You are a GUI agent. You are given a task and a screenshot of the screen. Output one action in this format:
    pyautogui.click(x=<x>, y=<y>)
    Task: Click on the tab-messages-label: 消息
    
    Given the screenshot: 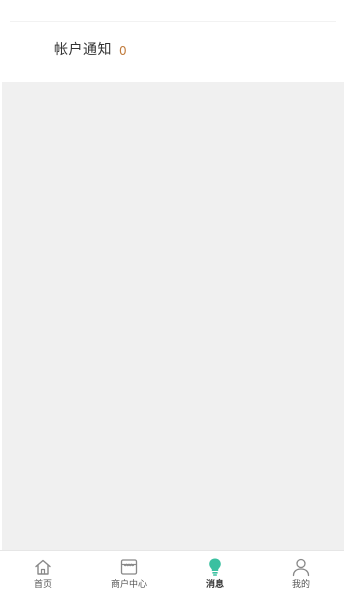 What is the action you would take?
    pyautogui.click(x=214, y=585)
    